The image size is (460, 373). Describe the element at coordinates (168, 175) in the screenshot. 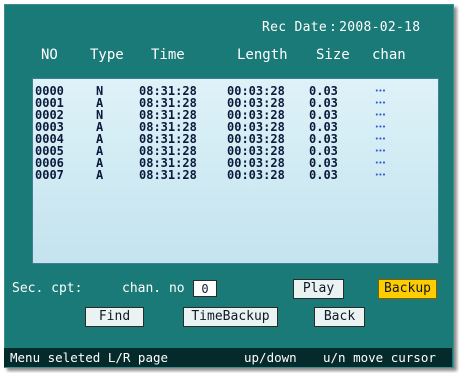

I see `record-time: 08:31:28` at that location.